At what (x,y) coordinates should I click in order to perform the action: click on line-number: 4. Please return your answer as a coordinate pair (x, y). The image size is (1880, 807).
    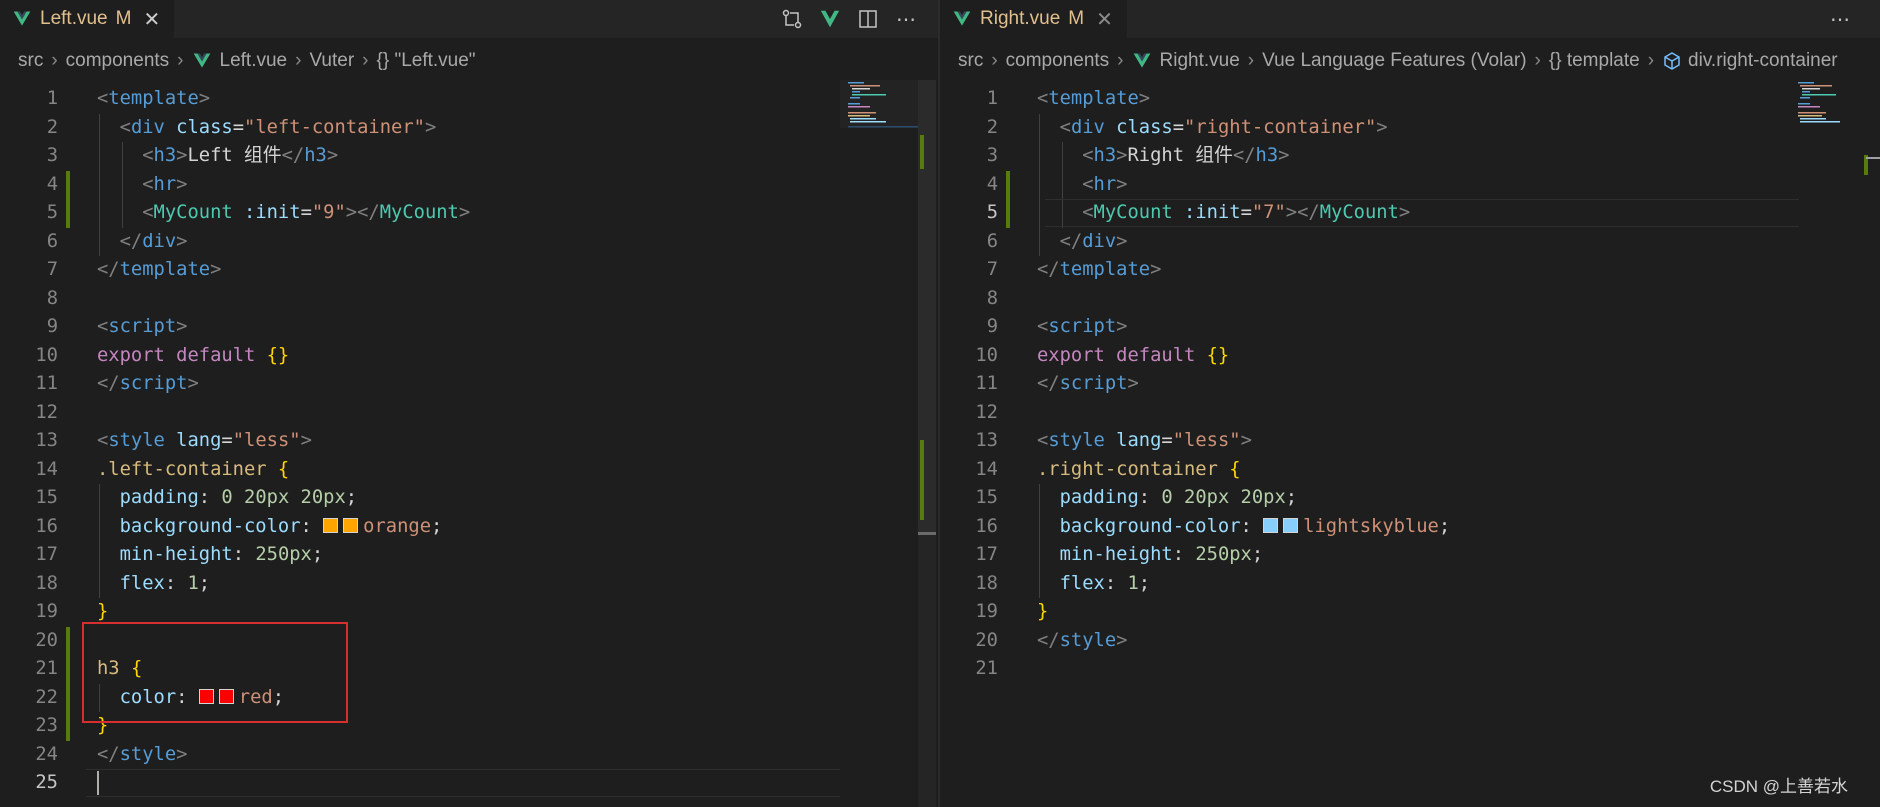
    Looking at the image, I should click on (992, 184).